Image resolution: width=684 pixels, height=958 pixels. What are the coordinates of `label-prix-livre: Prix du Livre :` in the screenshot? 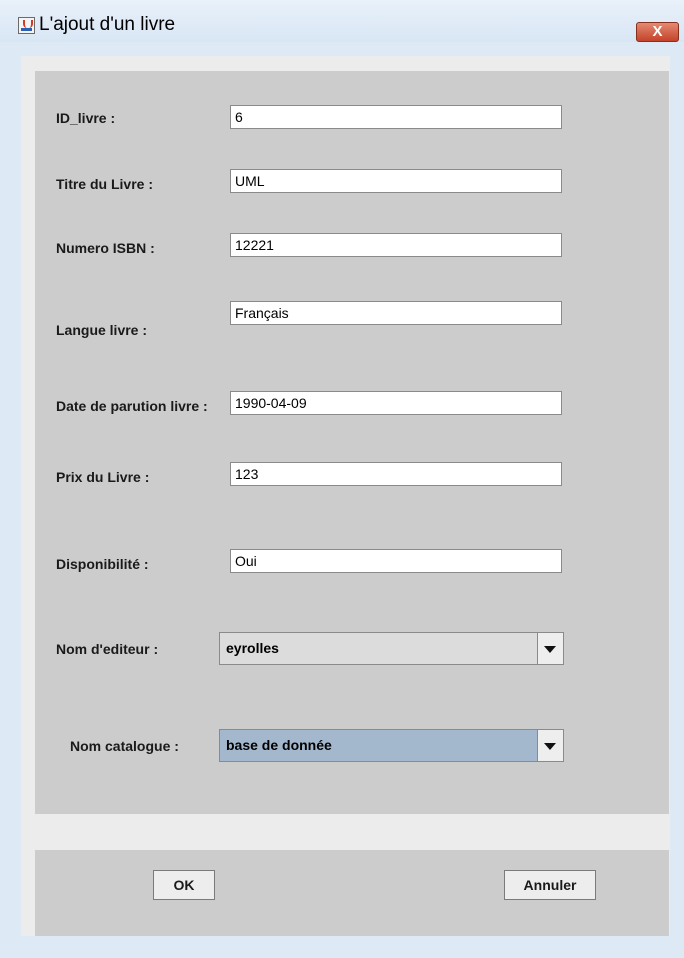 It's located at (103, 477).